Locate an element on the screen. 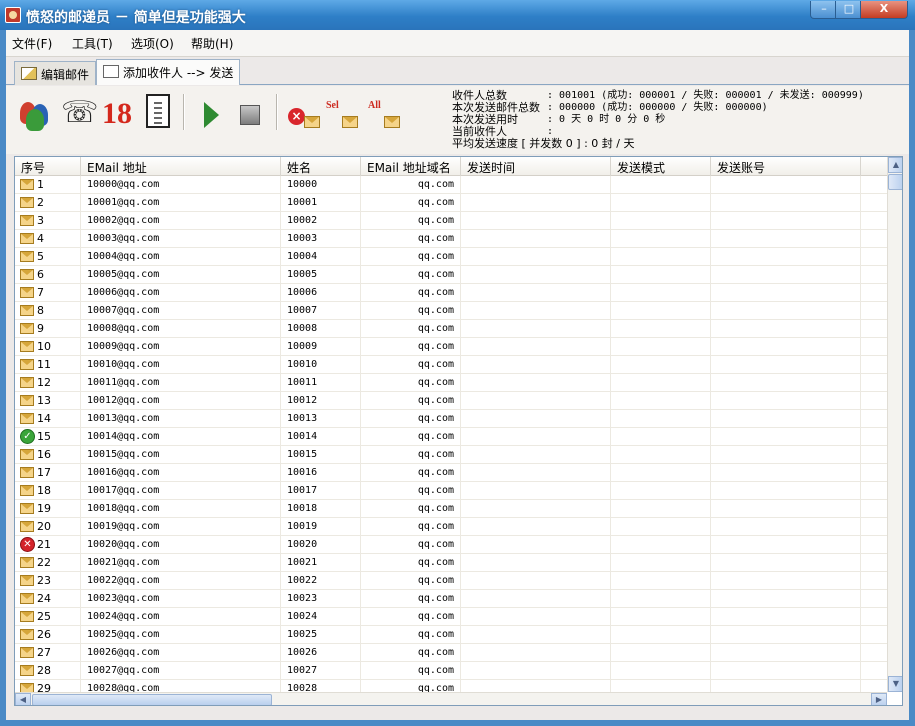 This screenshot has width=915, height=726. col-send-mode: 发送模式 is located at coordinates (661, 166).